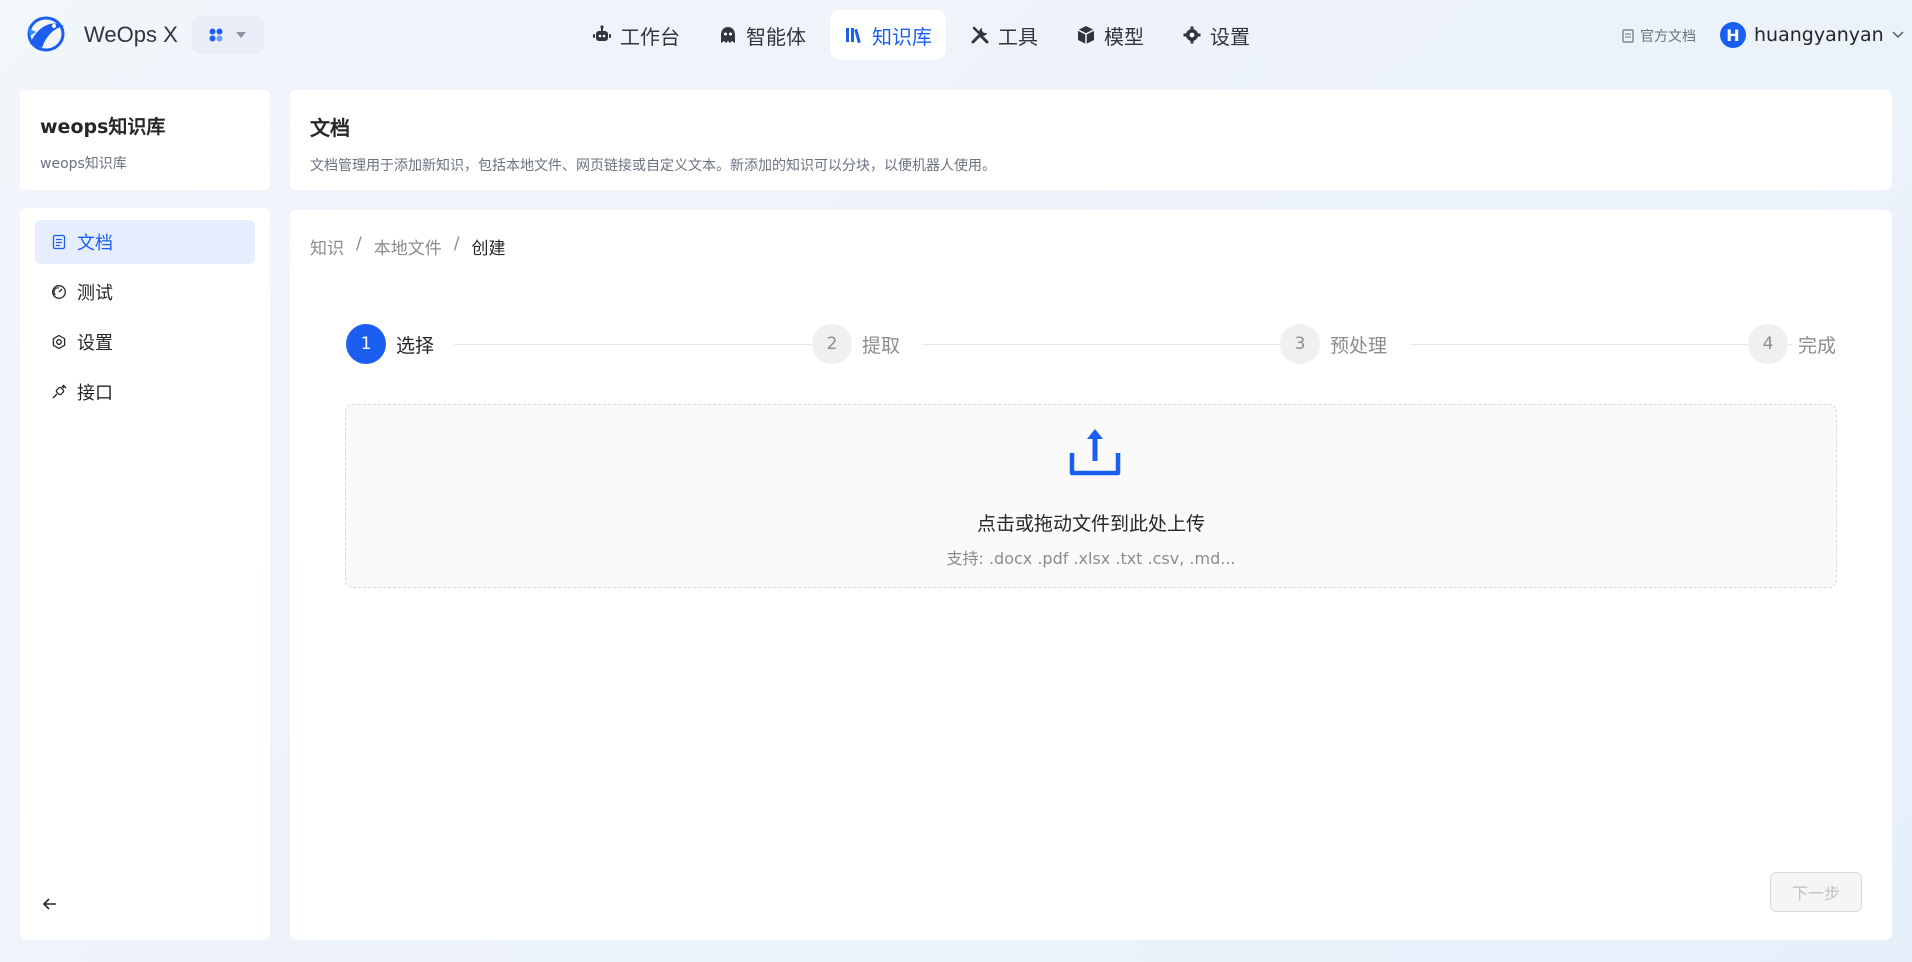  I want to click on knowledge-base-title: weops知识库, so click(103, 127).